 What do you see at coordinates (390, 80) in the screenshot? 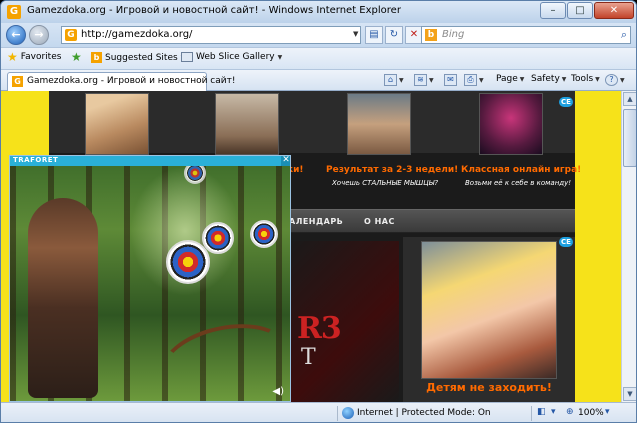
I see `home-icon: ⌂` at bounding box center [390, 80].